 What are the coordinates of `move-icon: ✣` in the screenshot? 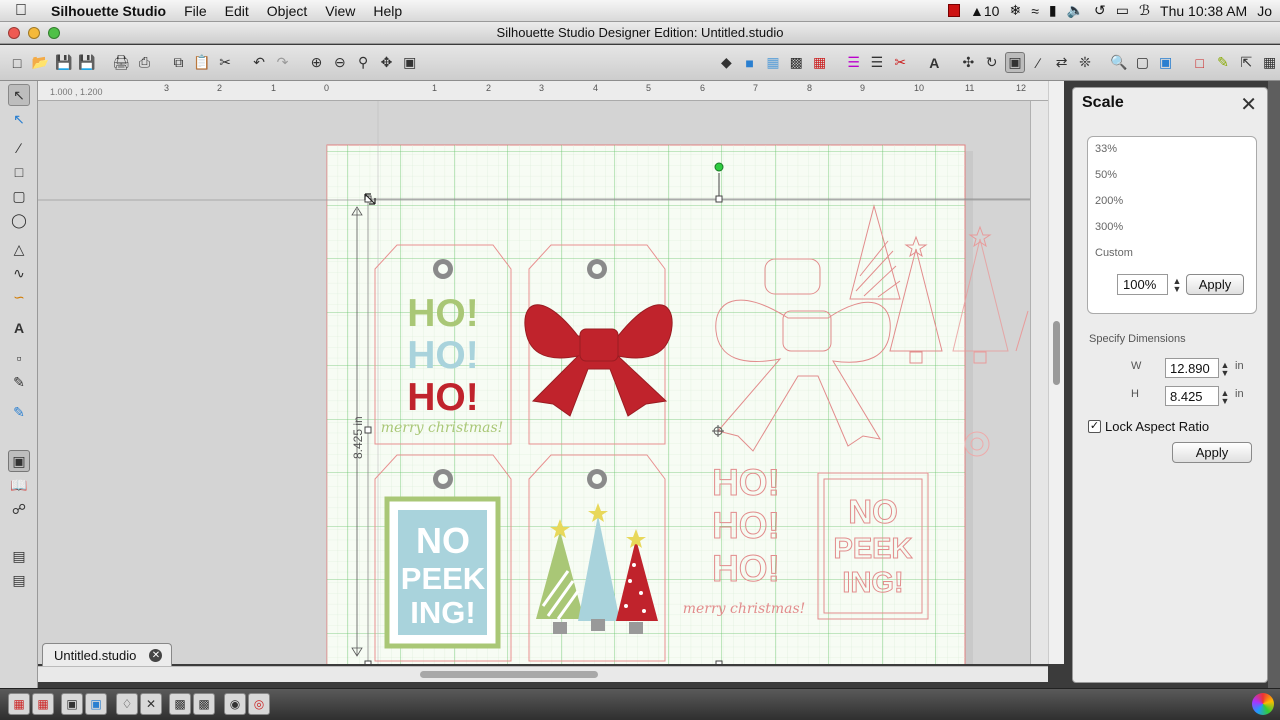 It's located at (968, 62).